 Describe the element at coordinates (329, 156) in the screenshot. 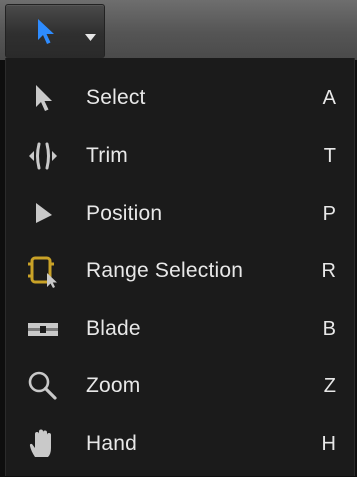

I see `shortcut-key: T` at that location.